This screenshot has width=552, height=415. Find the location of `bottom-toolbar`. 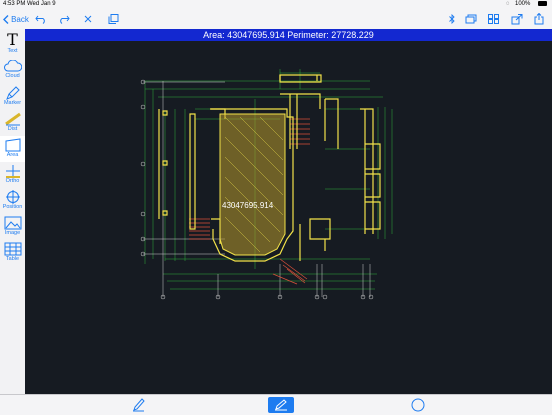

bottom-toolbar is located at coordinates (276, 404).